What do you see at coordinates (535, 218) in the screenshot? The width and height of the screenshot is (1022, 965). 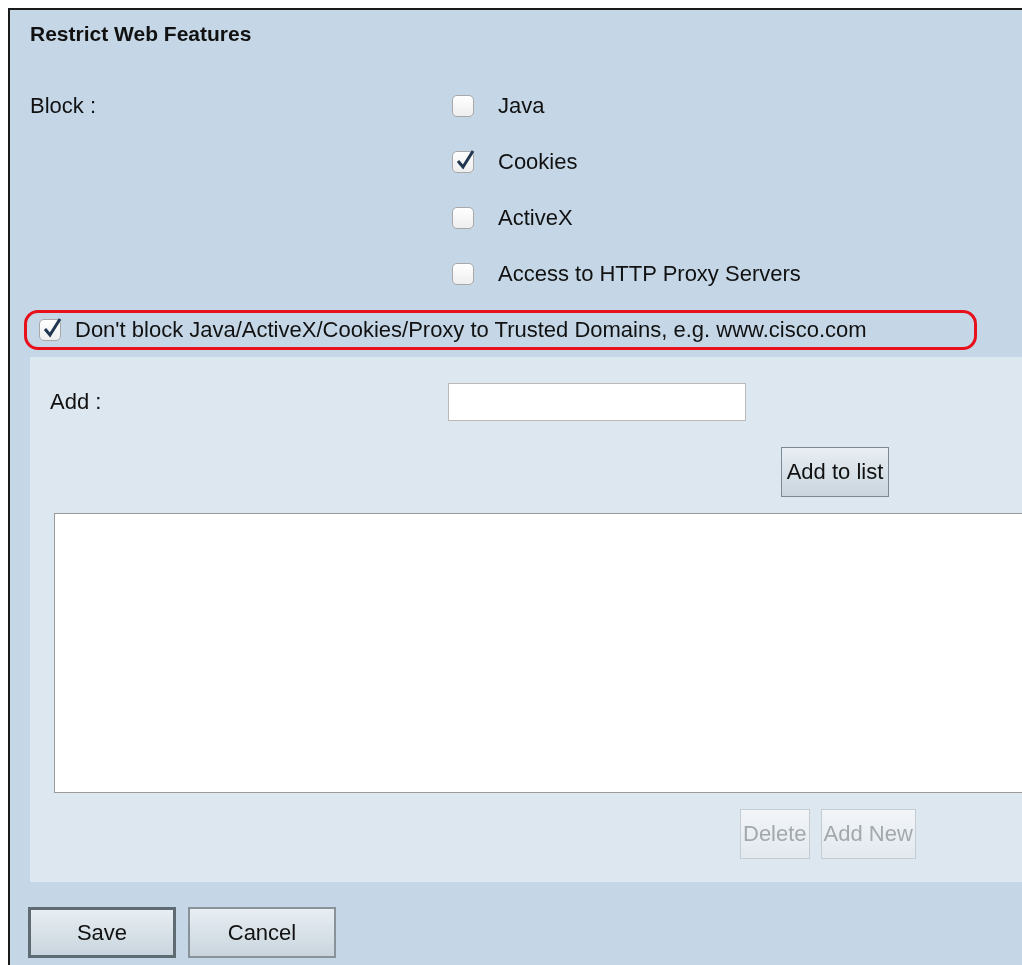 I see `checkbox-label: ActiveX` at bounding box center [535, 218].